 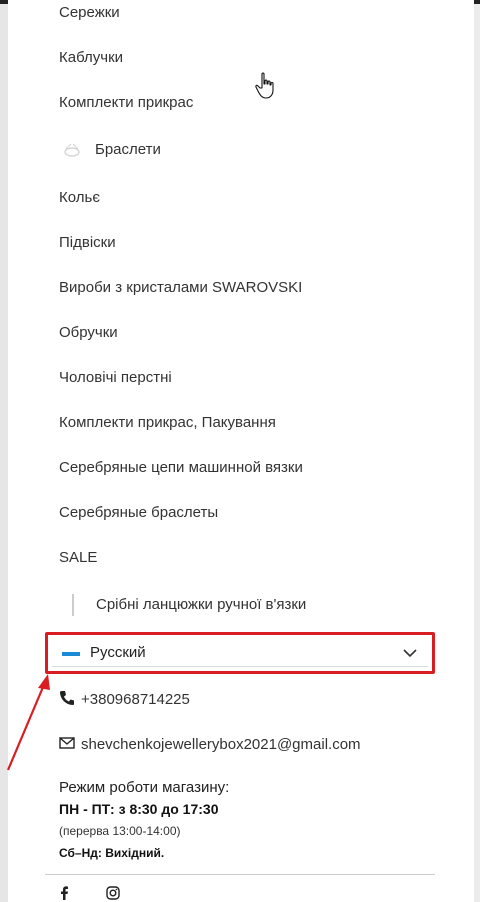 What do you see at coordinates (118, 652) in the screenshot?
I see `language-selected-label: Русский` at bounding box center [118, 652].